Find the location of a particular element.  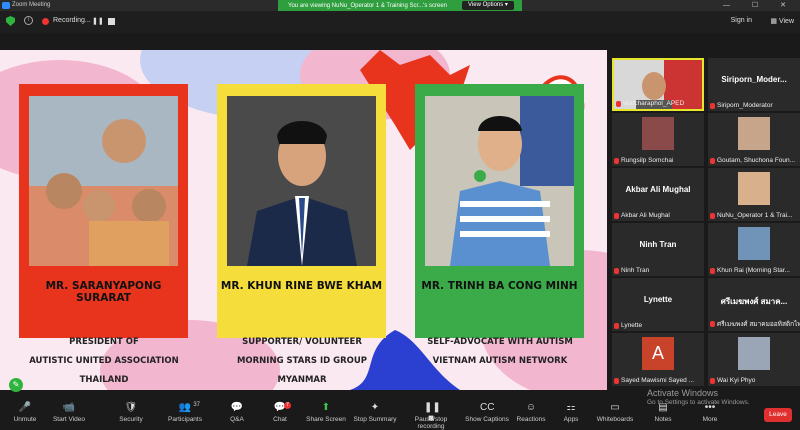

watermark-title: Activate Windows is located at coordinates (683, 393).